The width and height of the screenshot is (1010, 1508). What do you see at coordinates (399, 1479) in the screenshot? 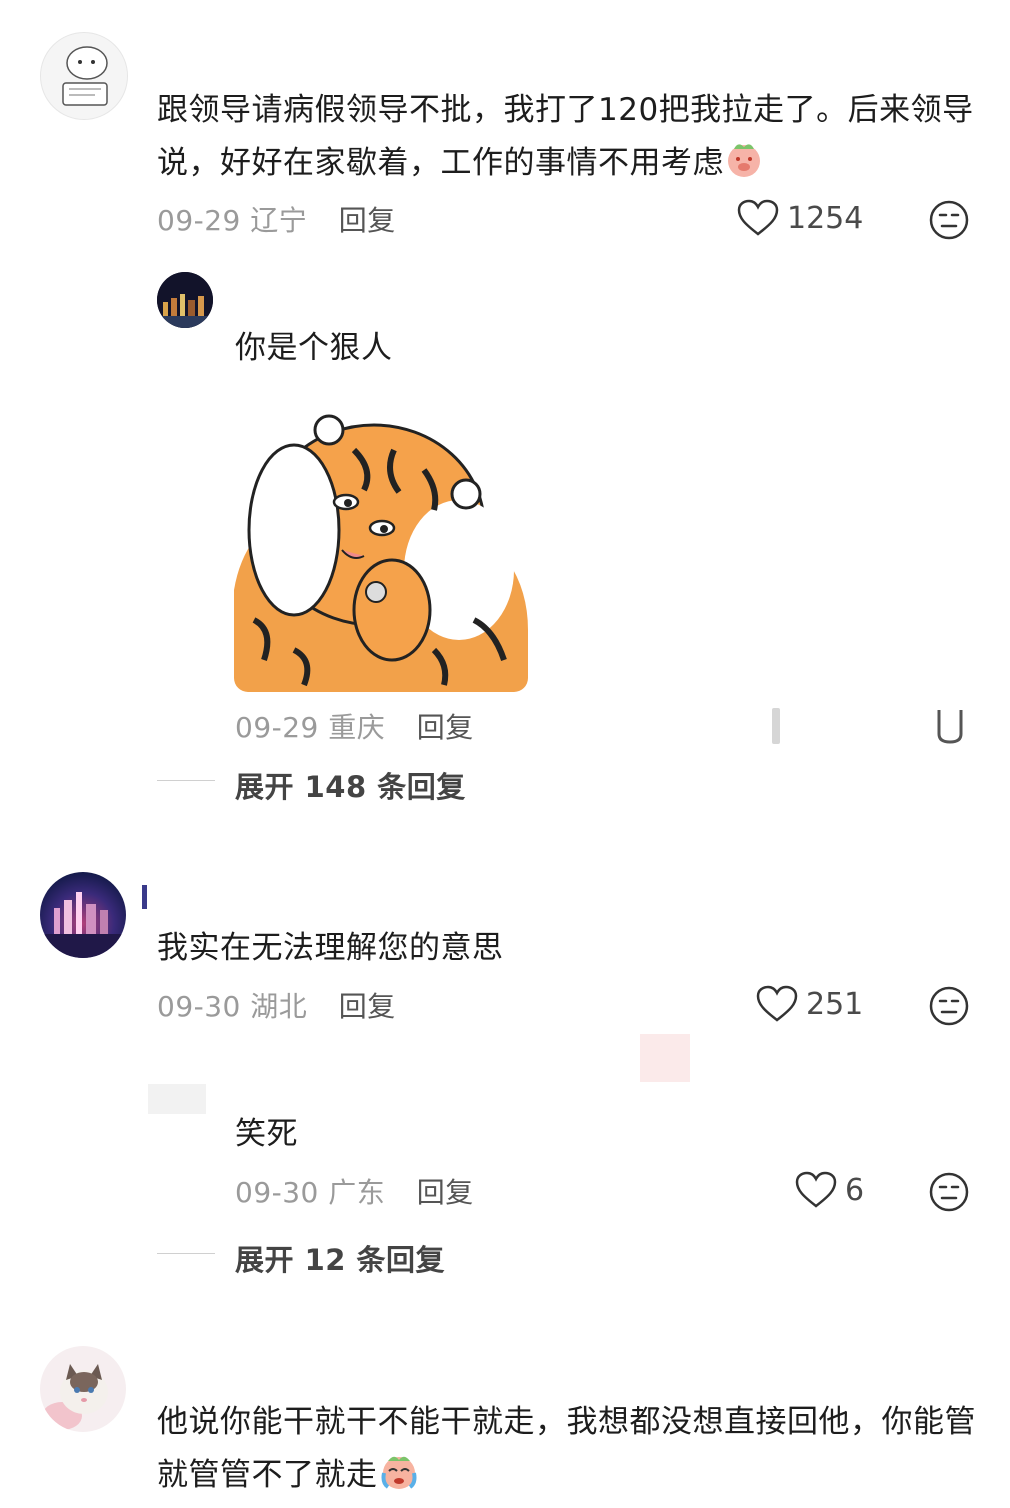
I see `crying-face-emoji-icon` at bounding box center [399, 1479].